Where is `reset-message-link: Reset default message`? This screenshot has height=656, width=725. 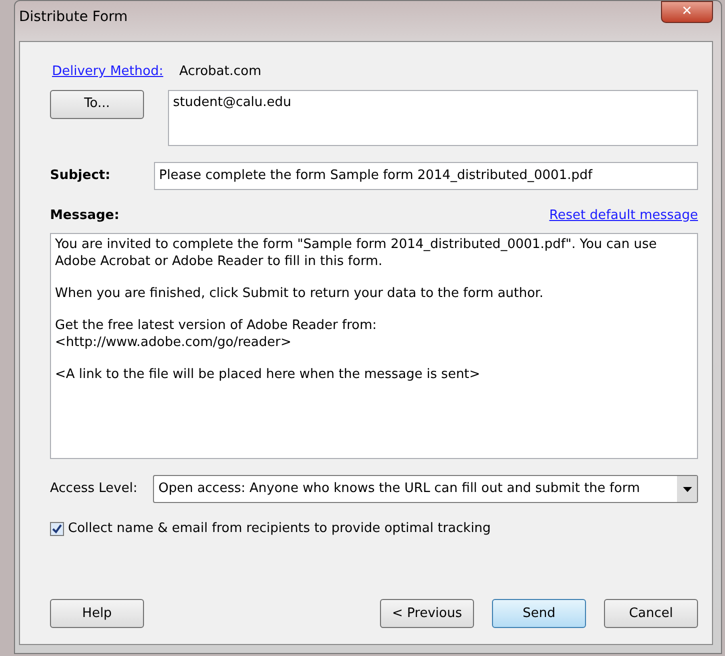 reset-message-link: Reset default message is located at coordinates (623, 215).